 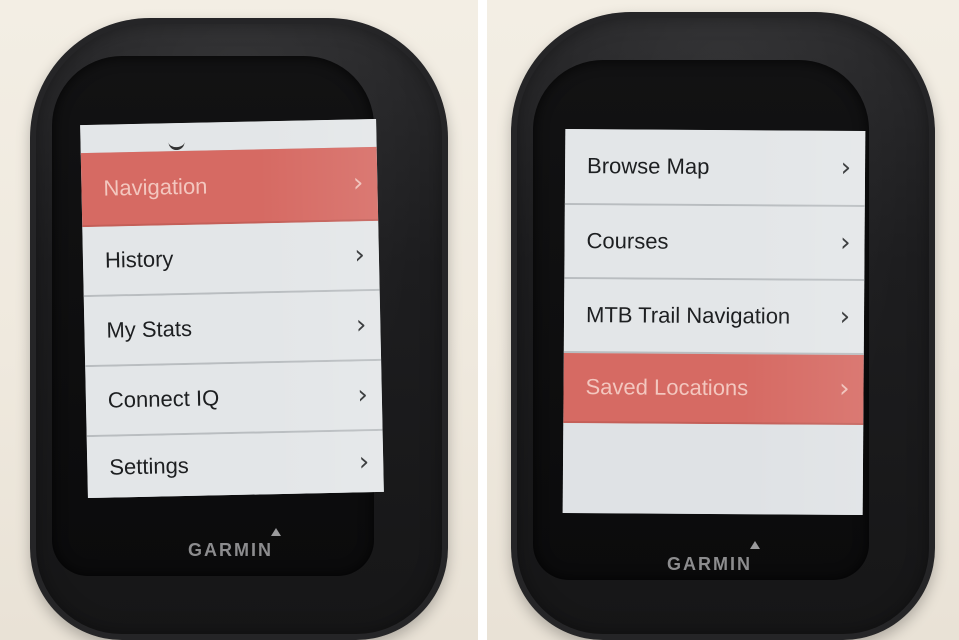 I want to click on menu-item-label: Navigation, so click(x=155, y=187).